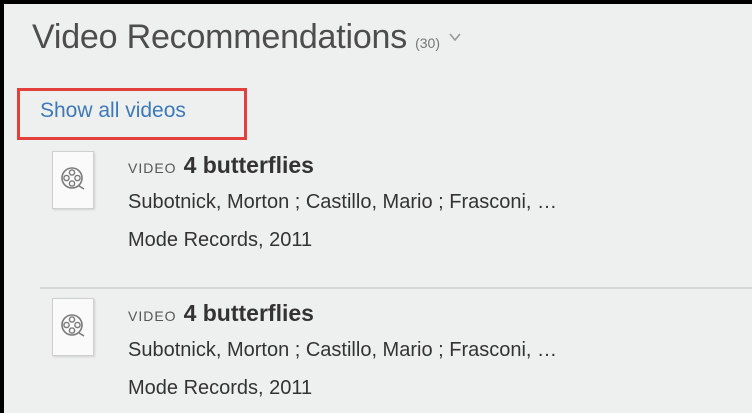 The image size is (752, 413). What do you see at coordinates (455, 37) in the screenshot?
I see `chevron-down-icon` at bounding box center [455, 37].